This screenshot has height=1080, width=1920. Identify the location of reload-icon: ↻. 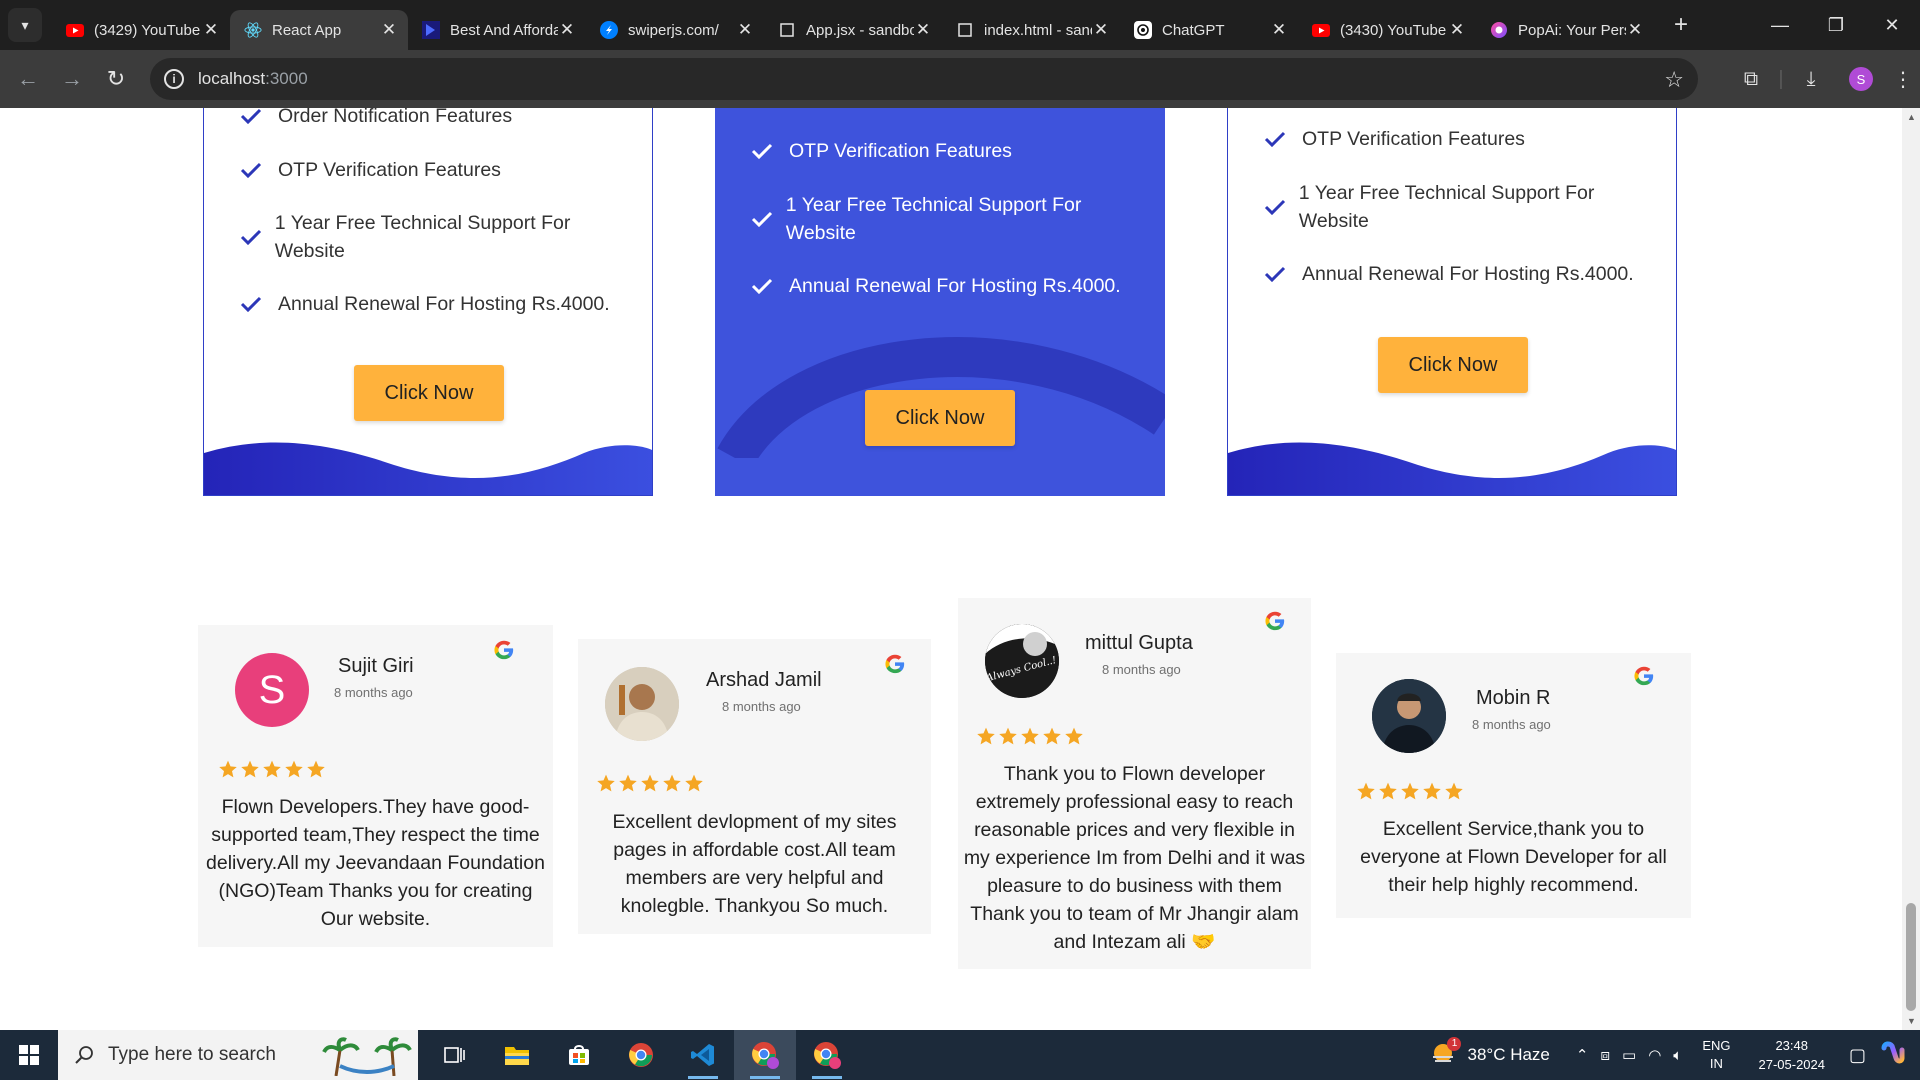
(116, 78).